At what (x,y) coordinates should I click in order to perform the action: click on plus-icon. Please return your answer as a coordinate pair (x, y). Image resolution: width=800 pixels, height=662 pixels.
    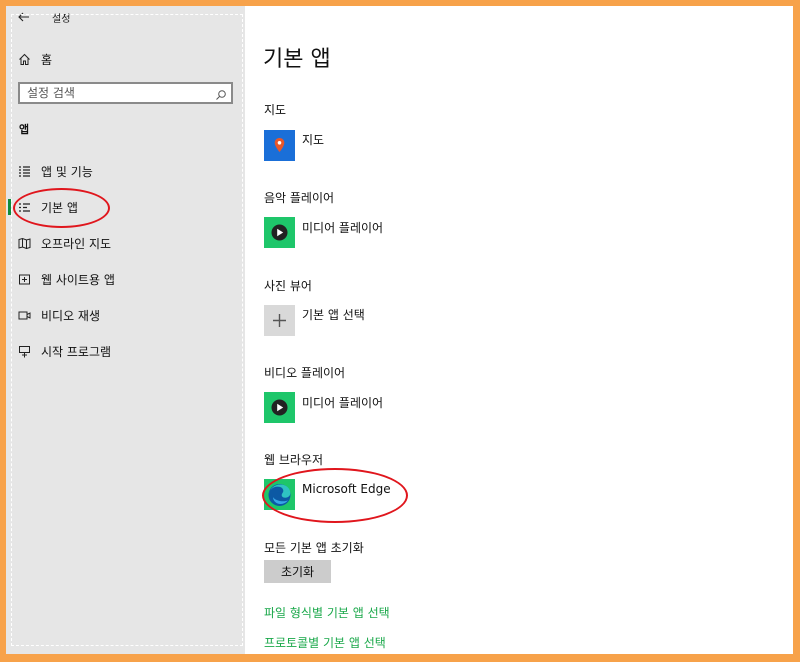
    Looking at the image, I should click on (279, 320).